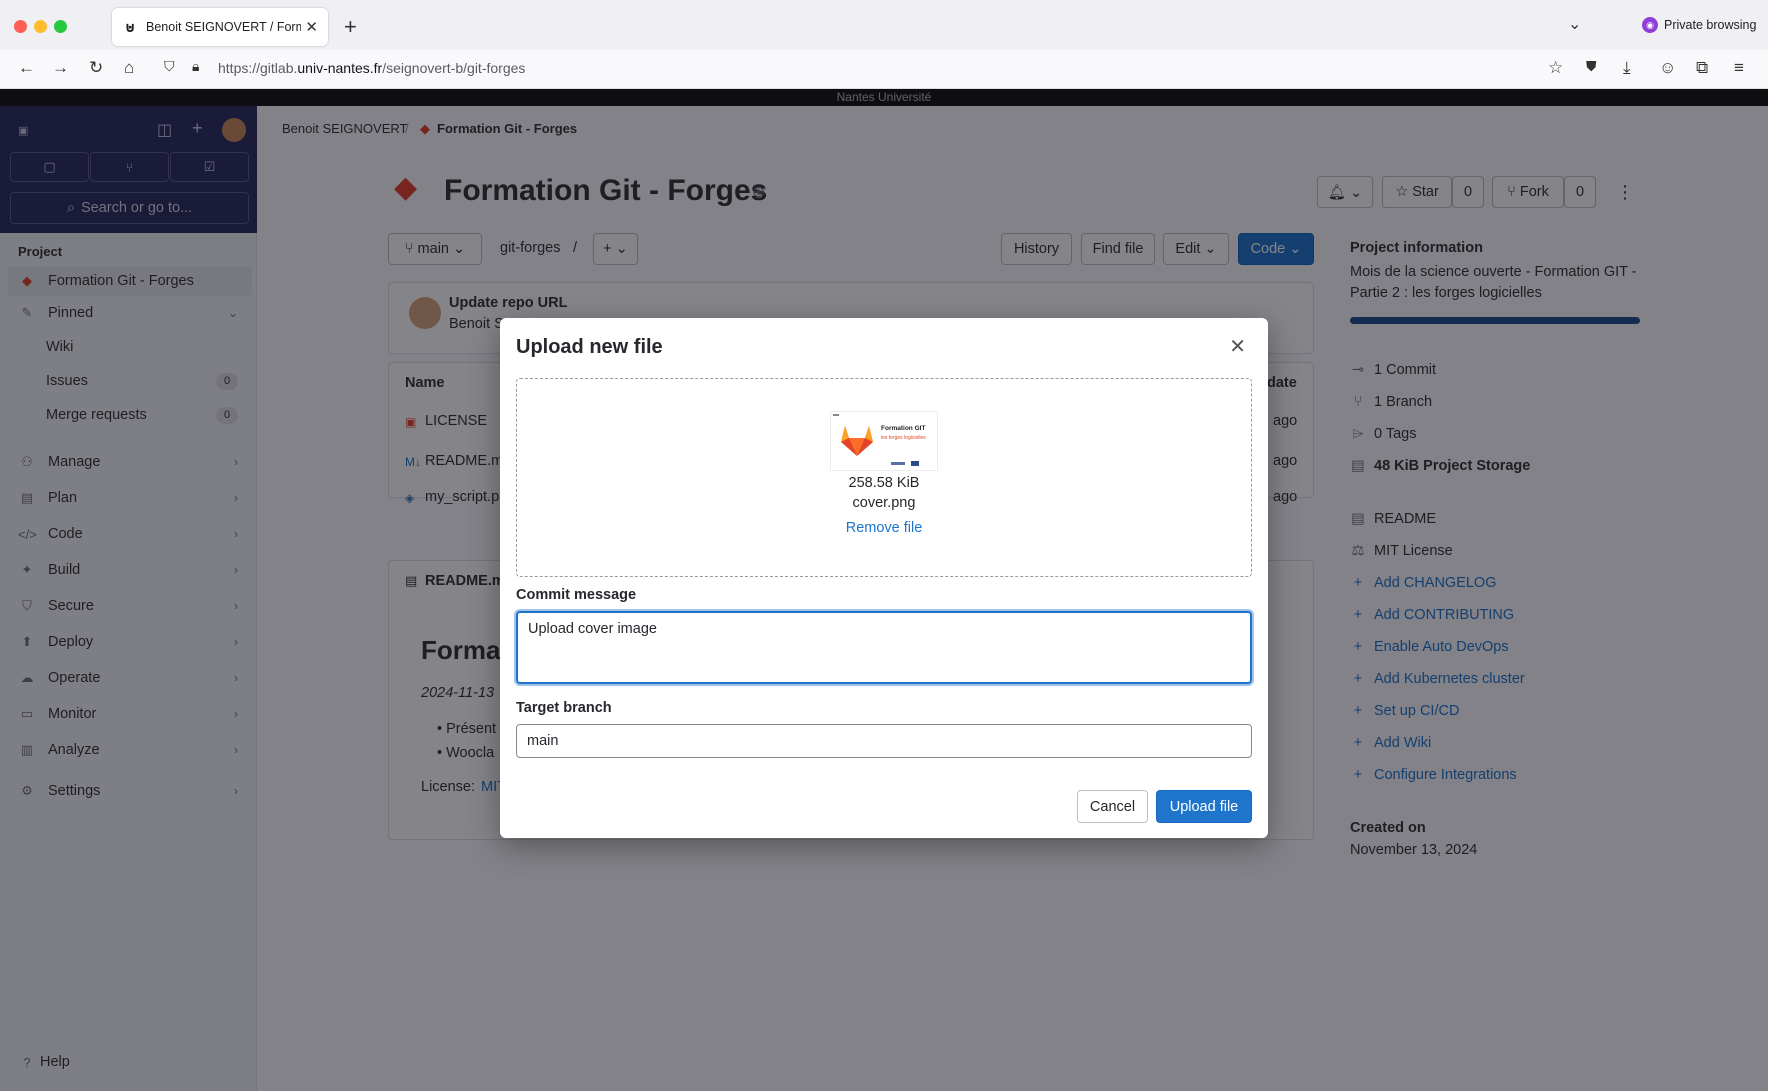 This screenshot has height=1091, width=1768. What do you see at coordinates (454, 68) in the screenshot?
I see `url-path: /seignovert-b/git-forges` at bounding box center [454, 68].